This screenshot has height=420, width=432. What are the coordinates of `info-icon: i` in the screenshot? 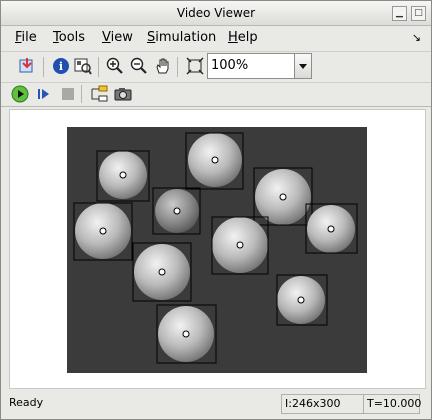 It's located at (61, 66).